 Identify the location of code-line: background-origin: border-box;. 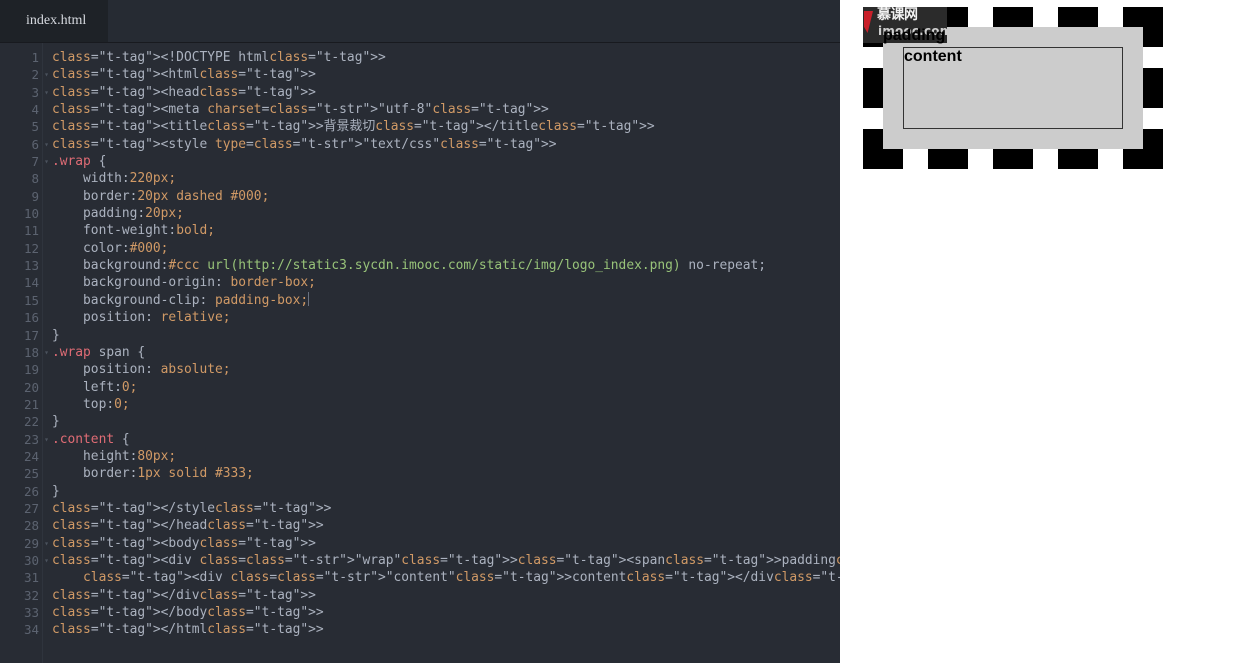
(446, 282).